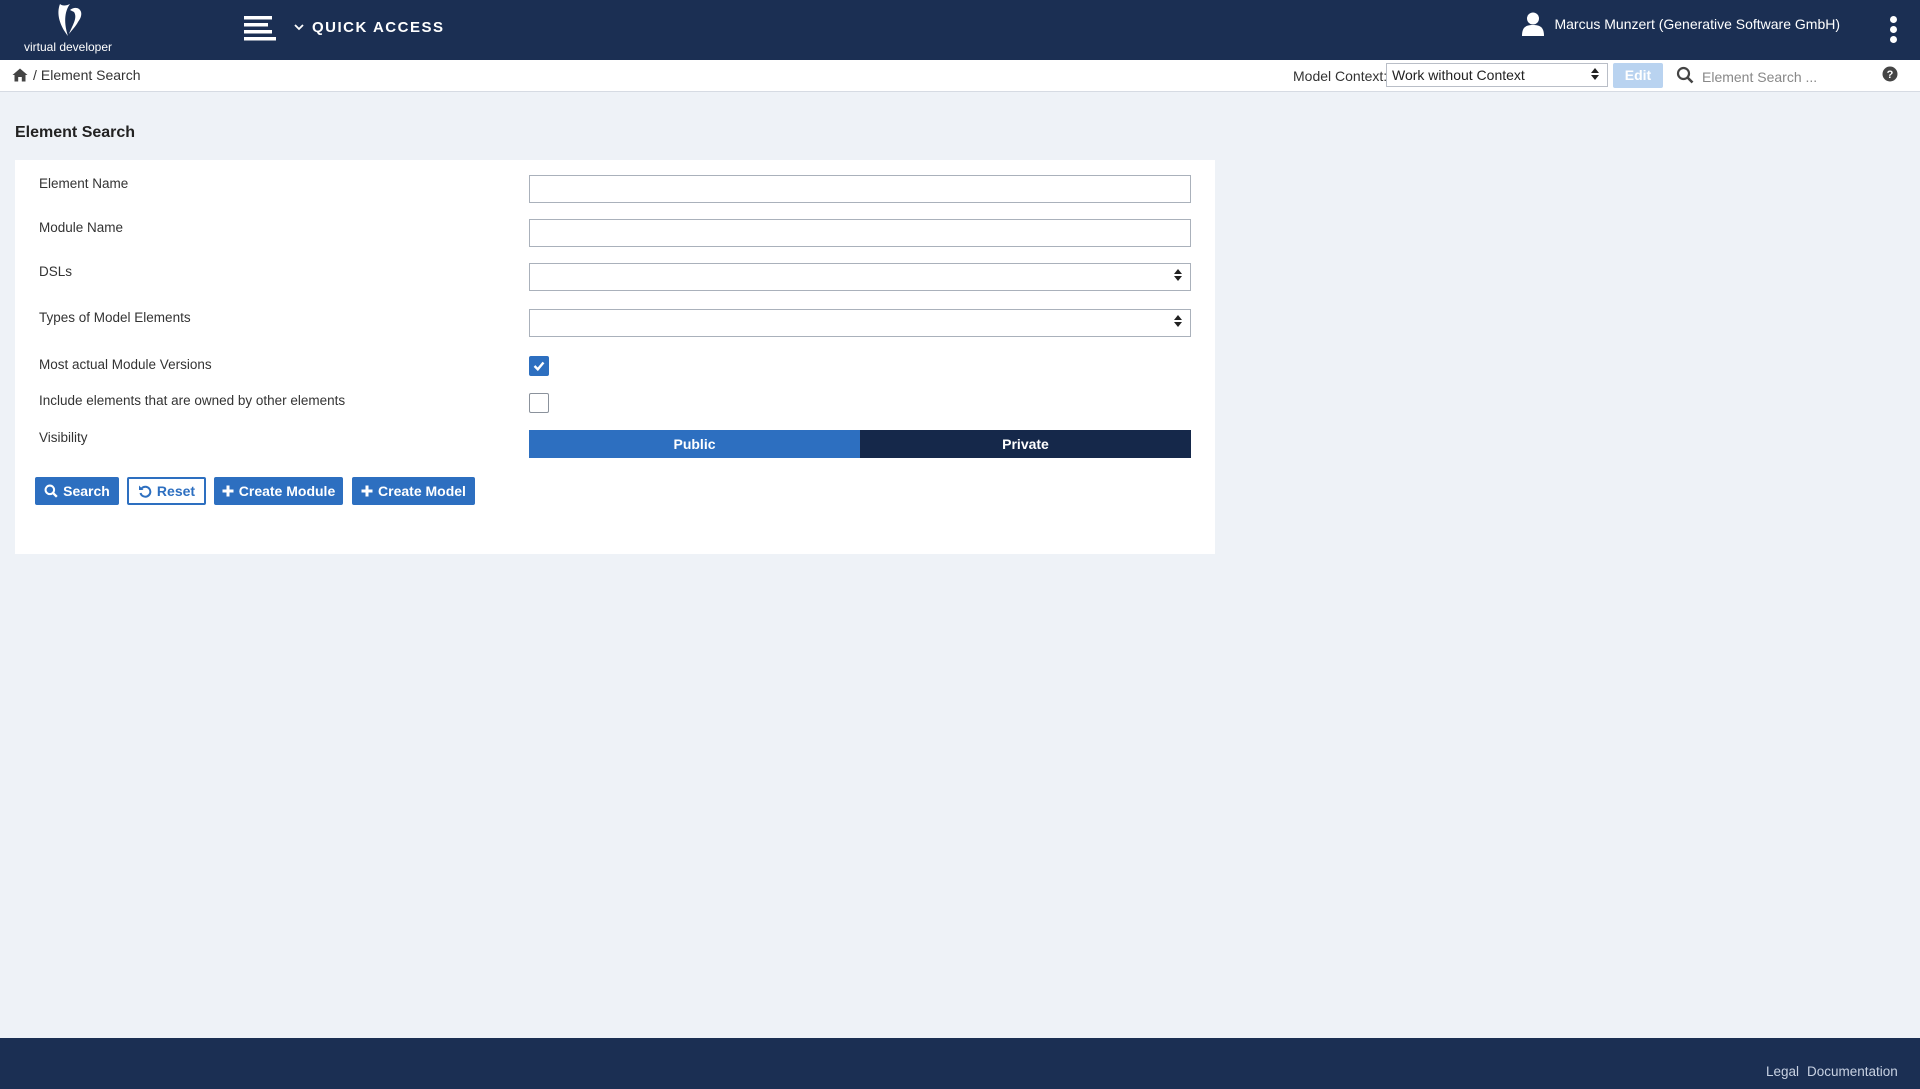 The image size is (1920, 1089). What do you see at coordinates (145, 491) in the screenshot?
I see `undo-icon` at bounding box center [145, 491].